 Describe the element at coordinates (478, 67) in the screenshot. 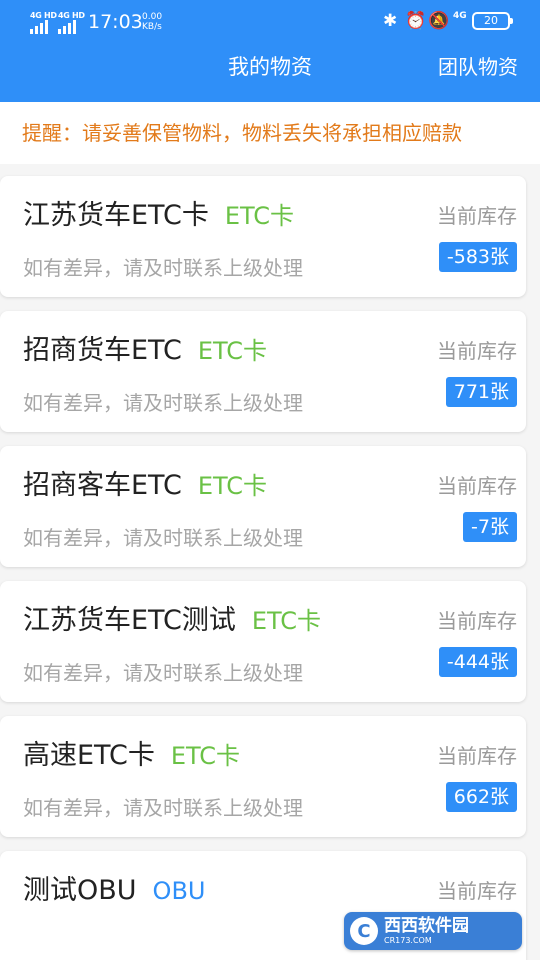

I see `team-materials-link: 团队物资` at that location.